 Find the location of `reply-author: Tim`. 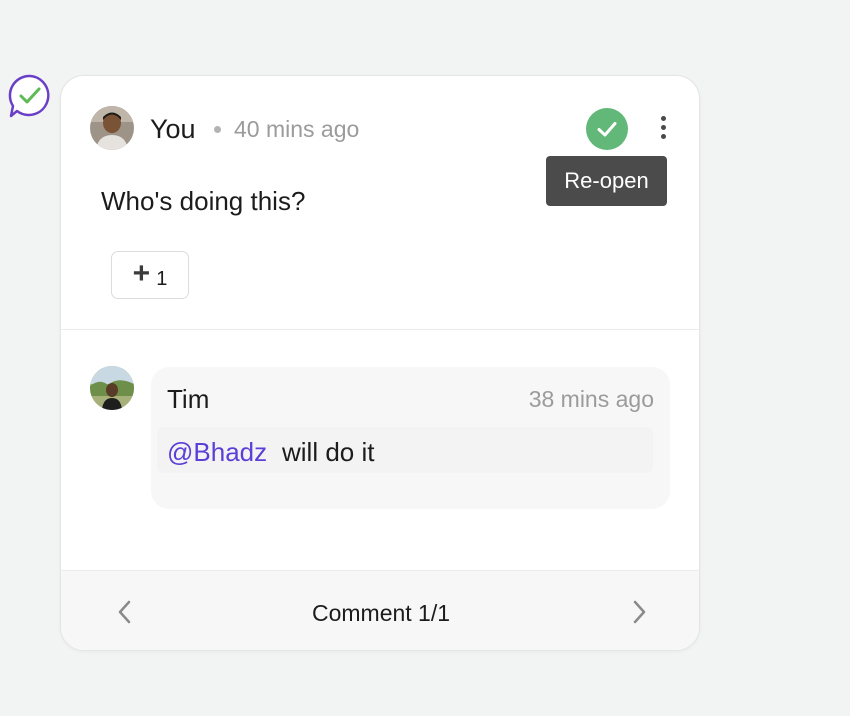

reply-author: Tim is located at coordinates (188, 399).